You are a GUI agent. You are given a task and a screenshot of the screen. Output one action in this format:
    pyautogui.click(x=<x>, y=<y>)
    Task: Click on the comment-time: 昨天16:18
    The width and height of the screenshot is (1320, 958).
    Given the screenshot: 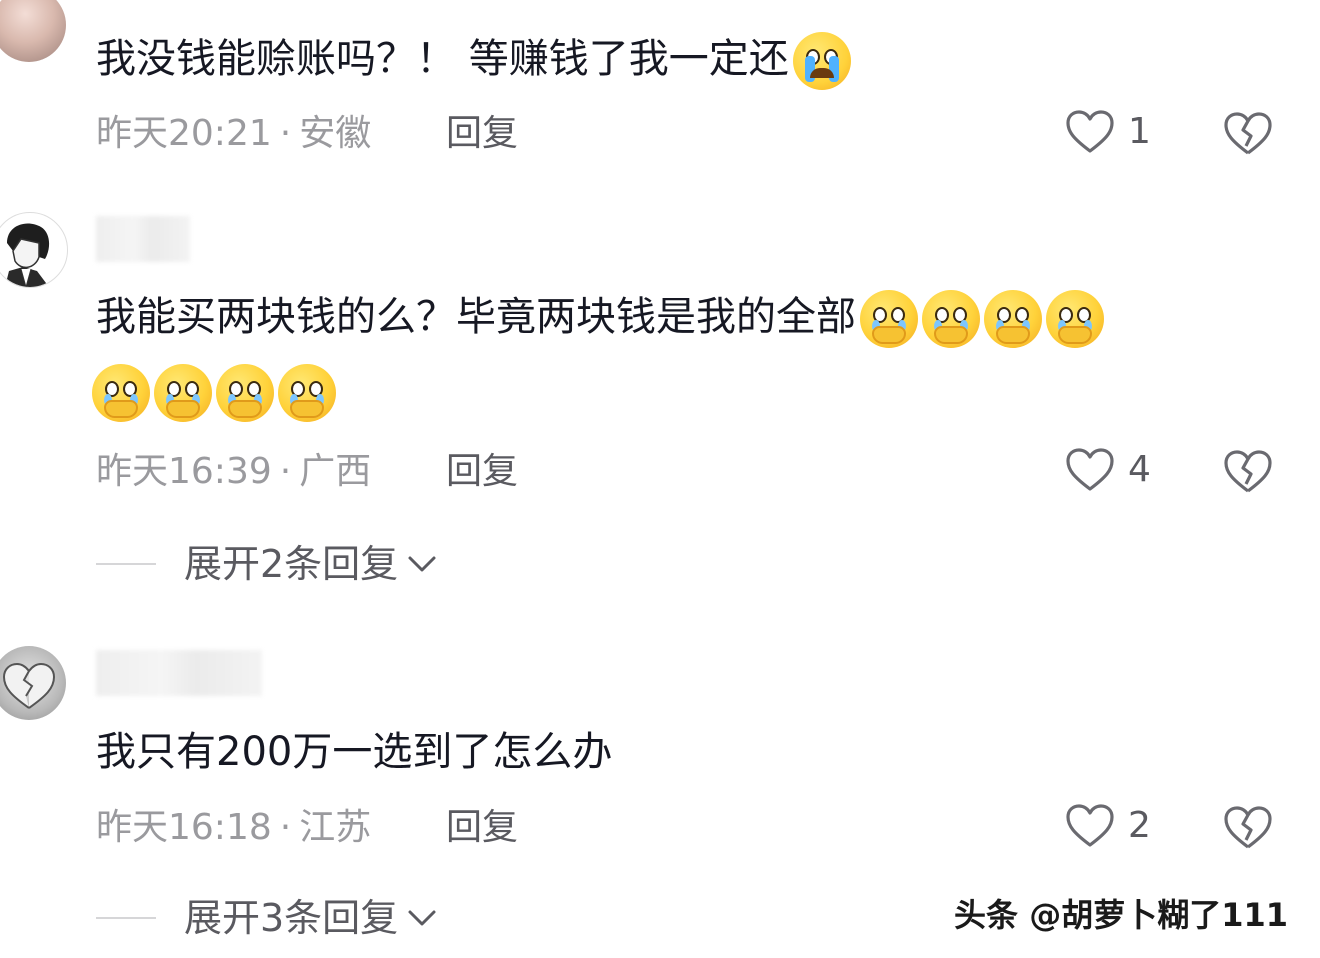 What is the action you would take?
    pyautogui.click(x=184, y=827)
    